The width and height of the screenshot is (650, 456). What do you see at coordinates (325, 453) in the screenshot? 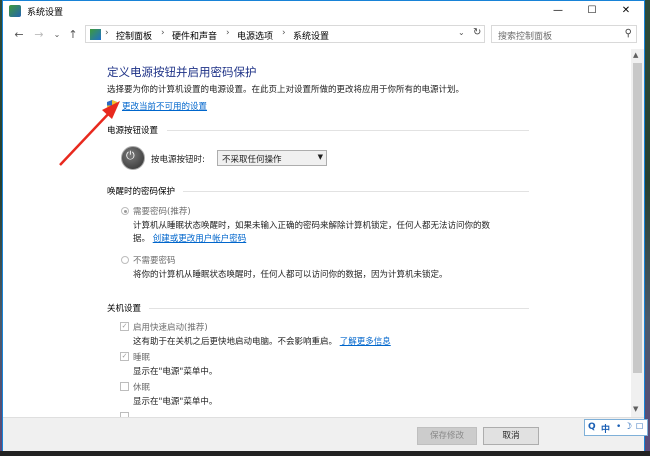
I see `taskbar` at bounding box center [325, 453].